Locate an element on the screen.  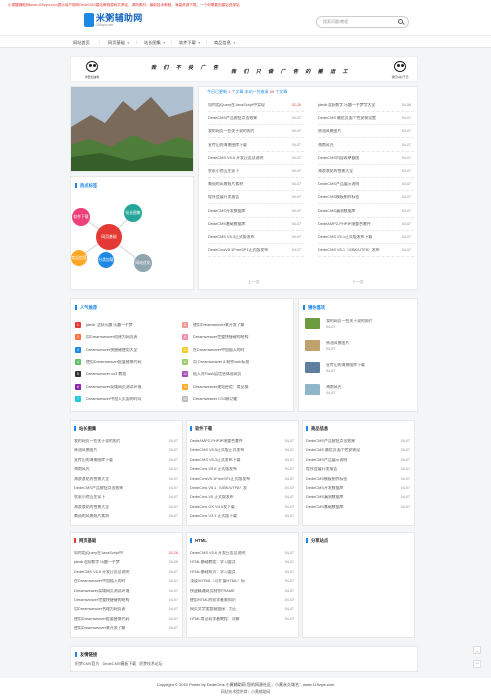
hero-image is located at coordinates (132, 129).